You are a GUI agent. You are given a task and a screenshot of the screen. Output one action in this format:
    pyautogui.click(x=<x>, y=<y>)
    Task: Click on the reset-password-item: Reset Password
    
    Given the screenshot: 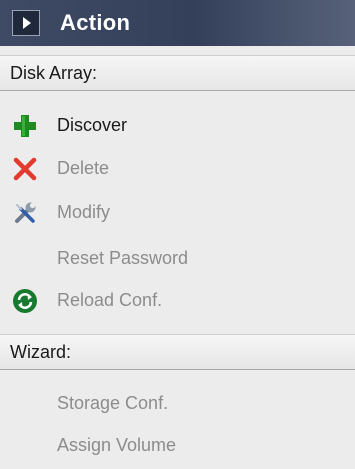 What is the action you would take?
    pyautogui.click(x=177, y=258)
    